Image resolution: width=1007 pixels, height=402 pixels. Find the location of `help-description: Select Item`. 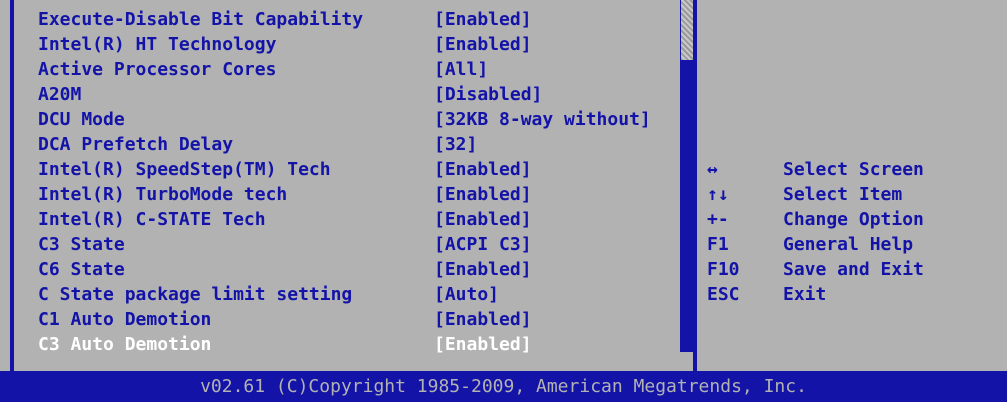

help-description: Select Item is located at coordinates (843, 194).